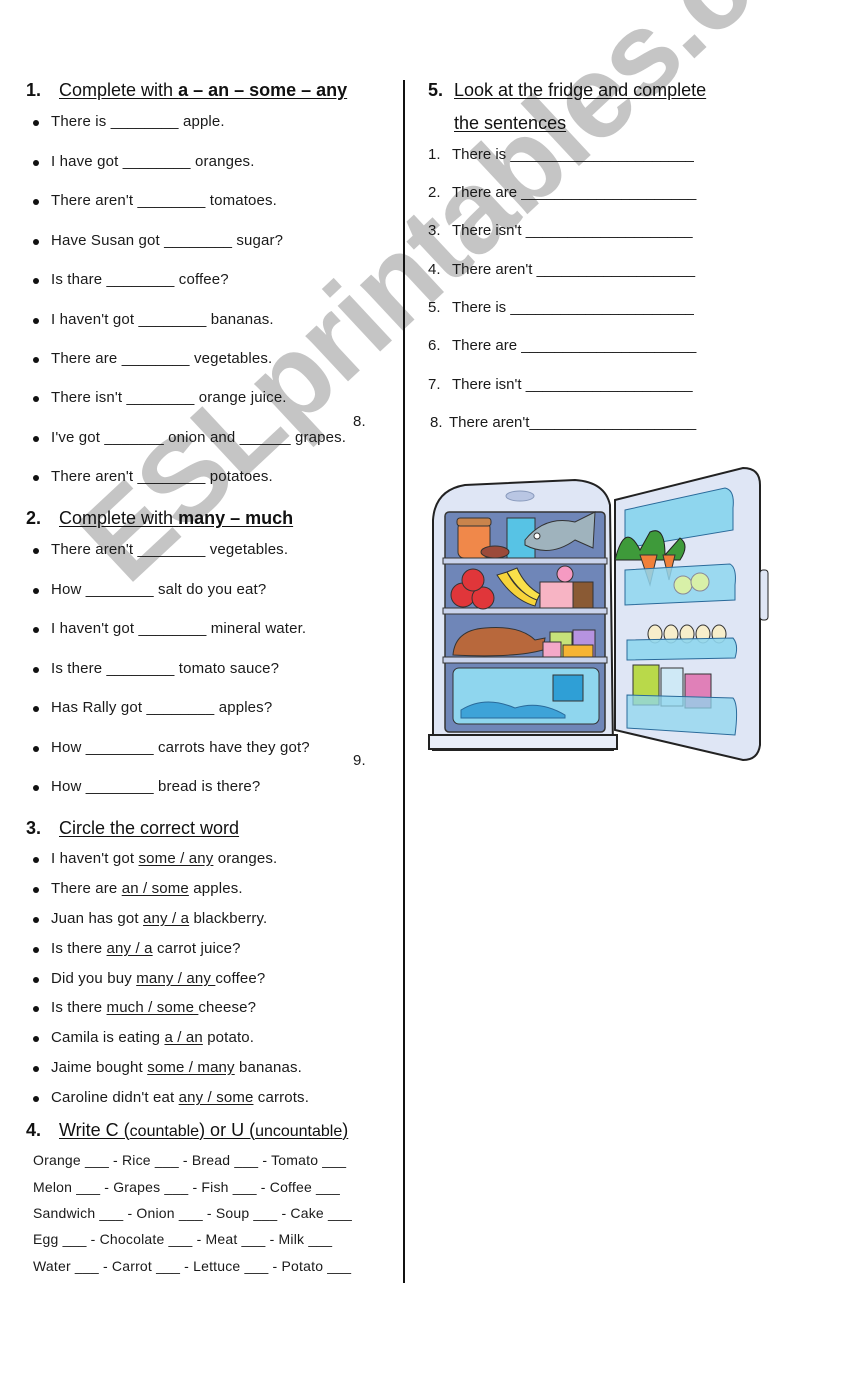  What do you see at coordinates (573, 422) in the screenshot?
I see `item-text: There aren't____________________` at bounding box center [573, 422].